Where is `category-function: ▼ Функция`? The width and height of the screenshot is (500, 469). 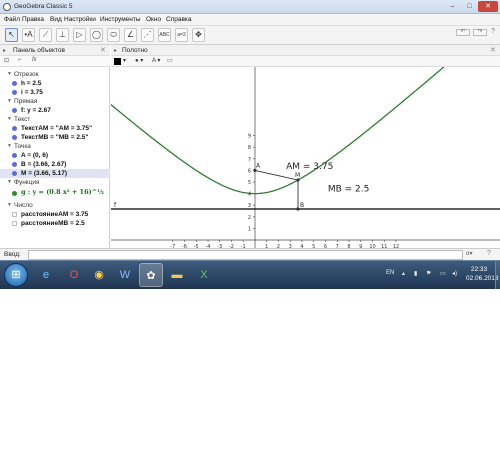 category-function: ▼ Функция is located at coordinates (55, 182).